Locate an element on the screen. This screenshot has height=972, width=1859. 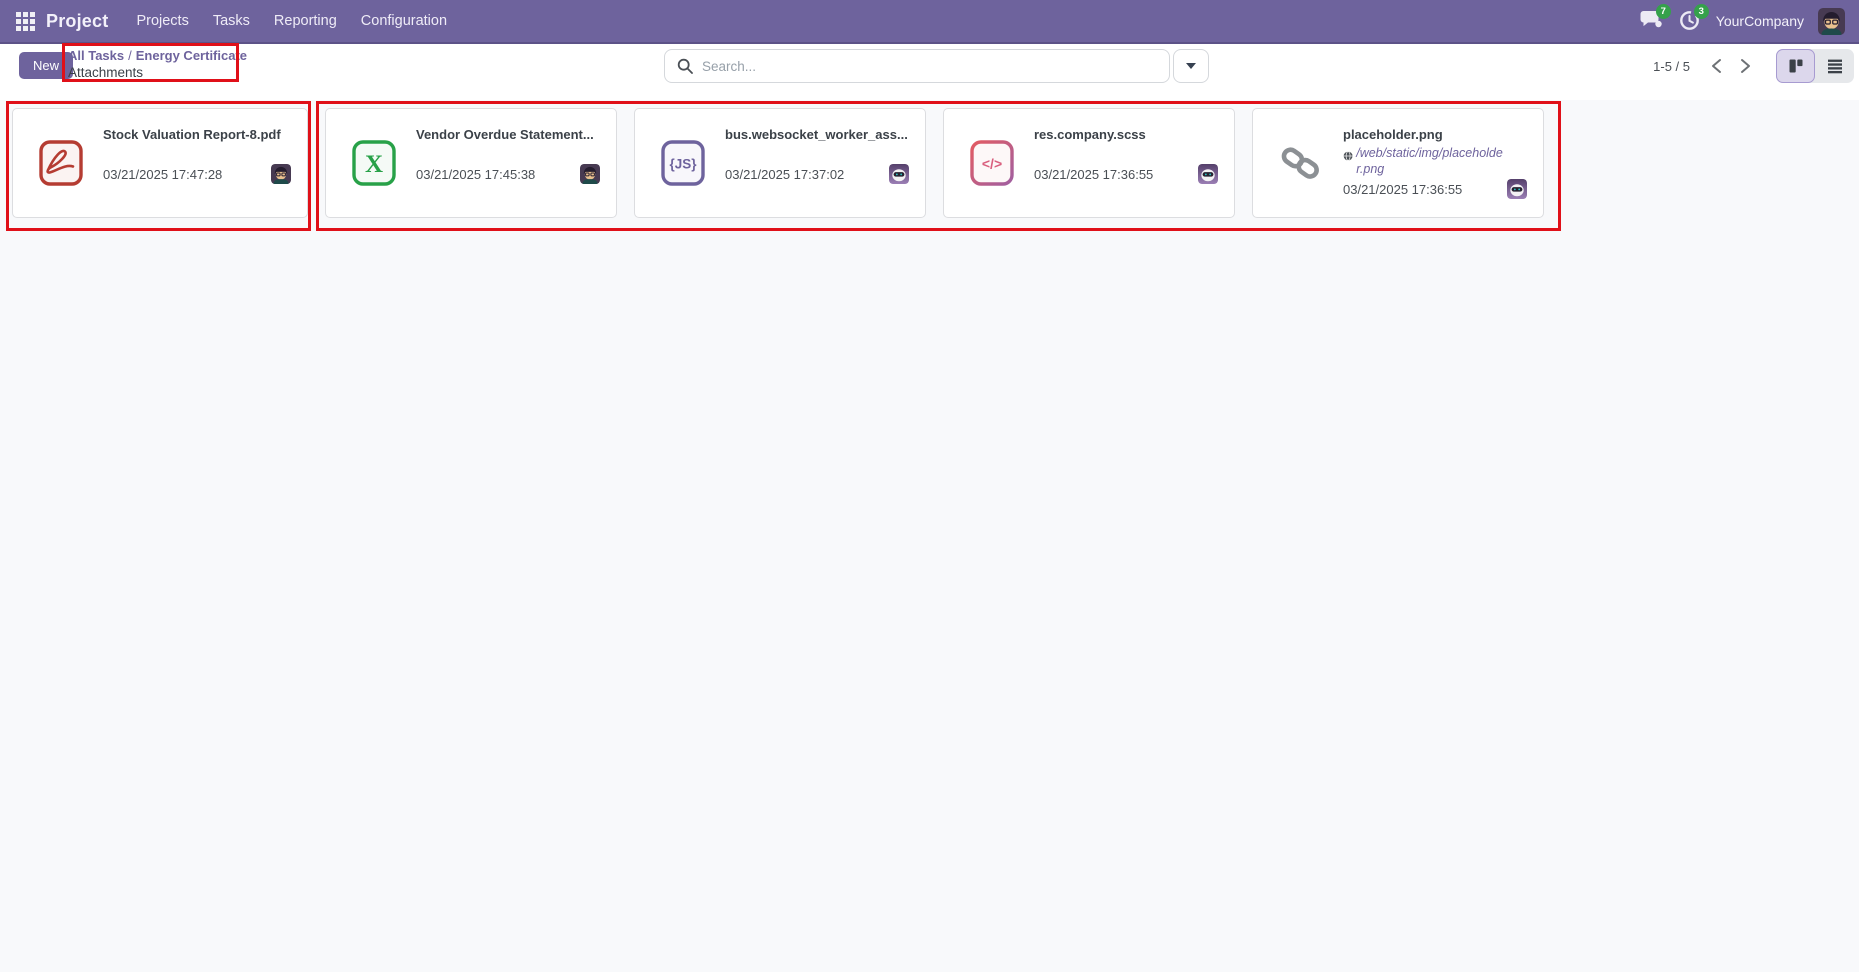
menu-reporting: Reporting is located at coordinates (305, 21).